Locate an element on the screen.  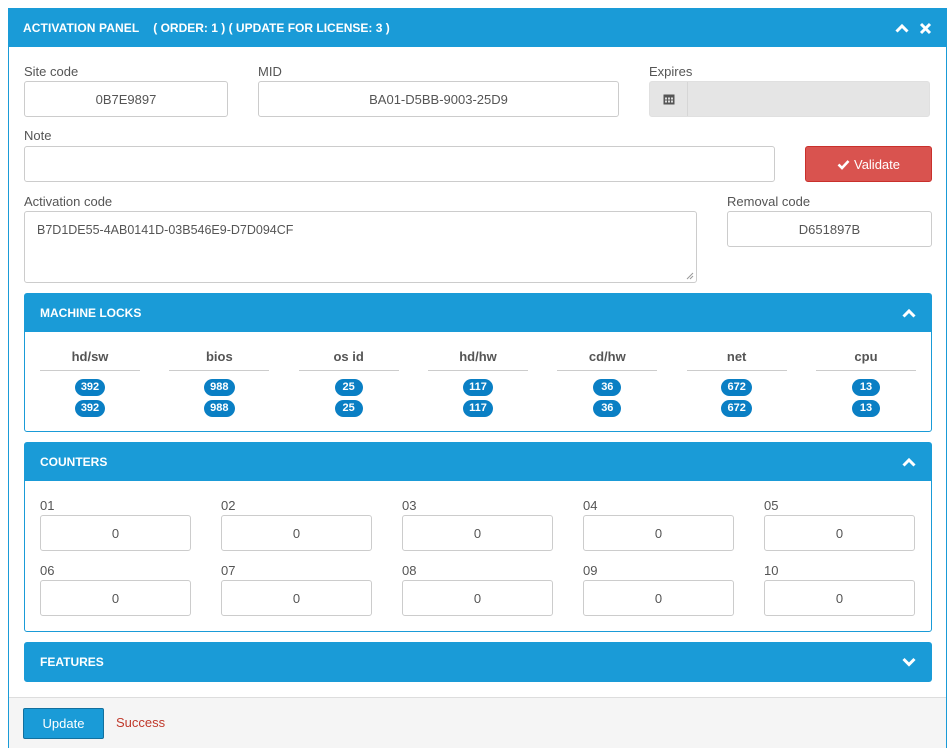
counter-item: 10 0 is located at coordinates (839, 589).